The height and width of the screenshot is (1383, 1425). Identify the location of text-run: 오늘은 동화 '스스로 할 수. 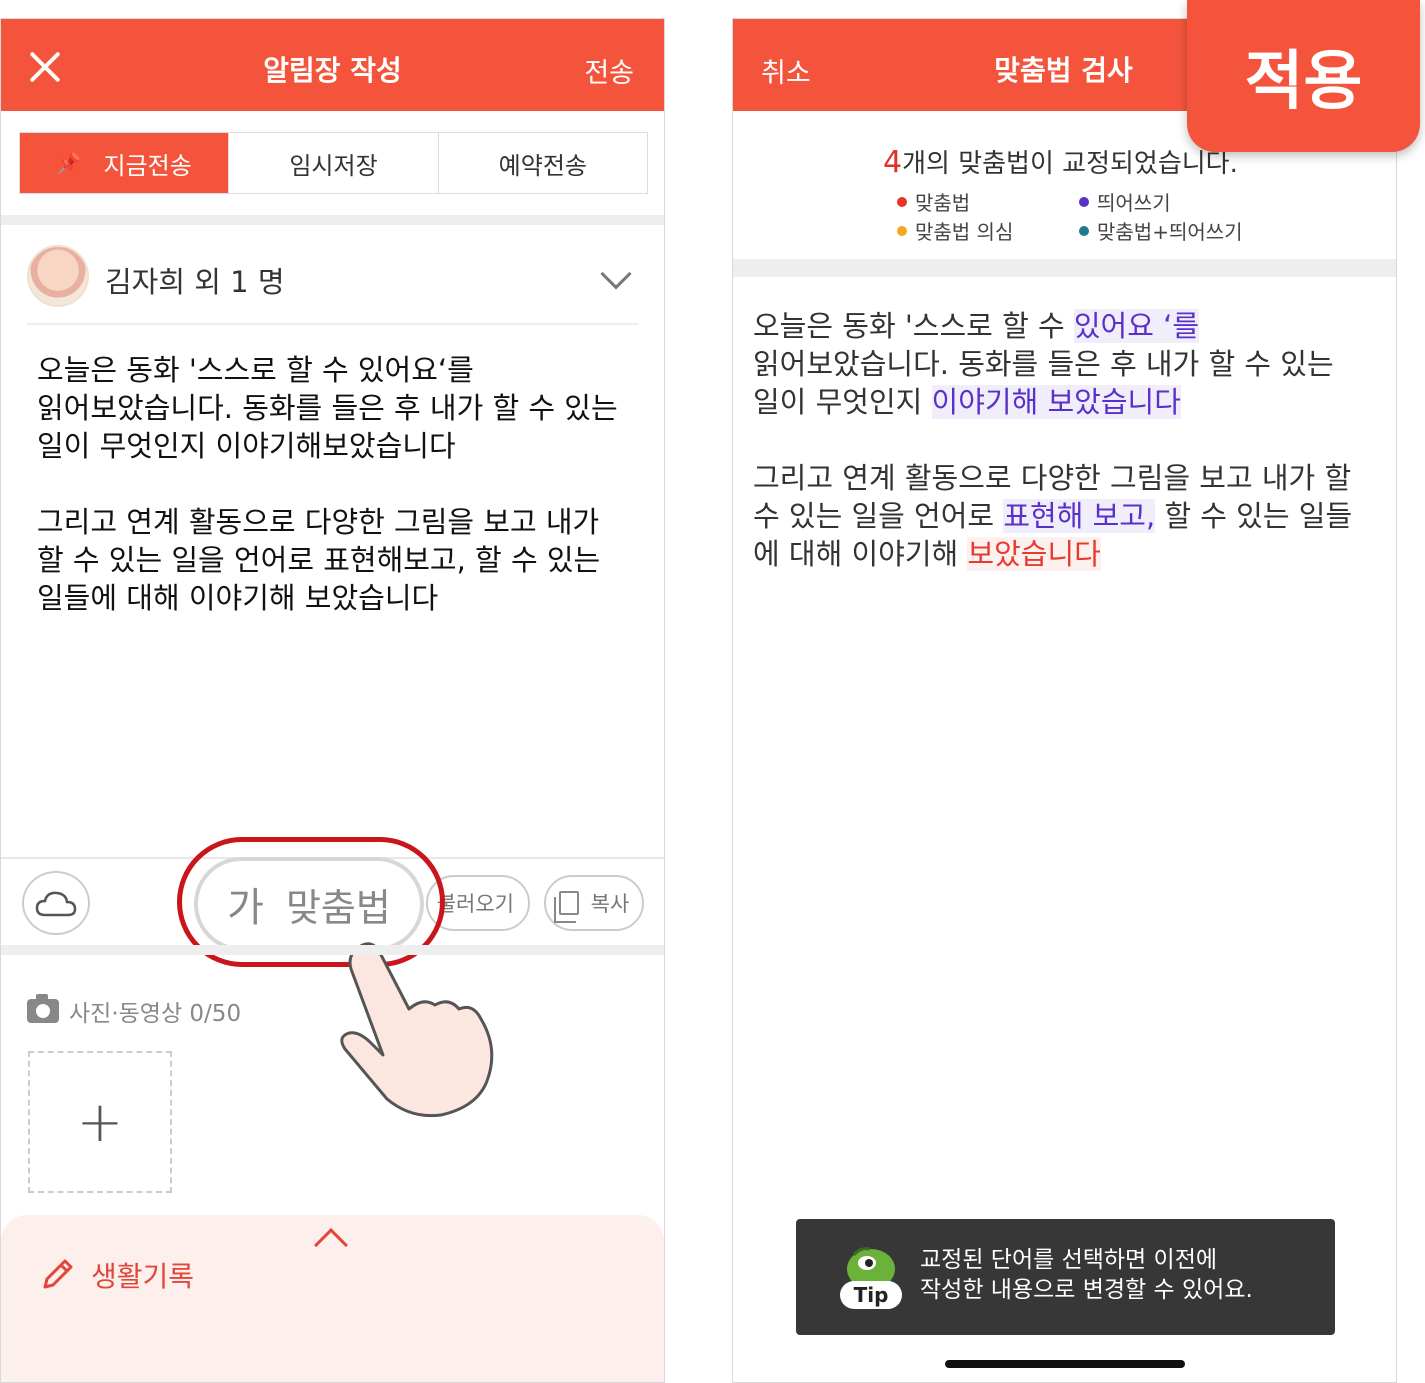
(913, 326).